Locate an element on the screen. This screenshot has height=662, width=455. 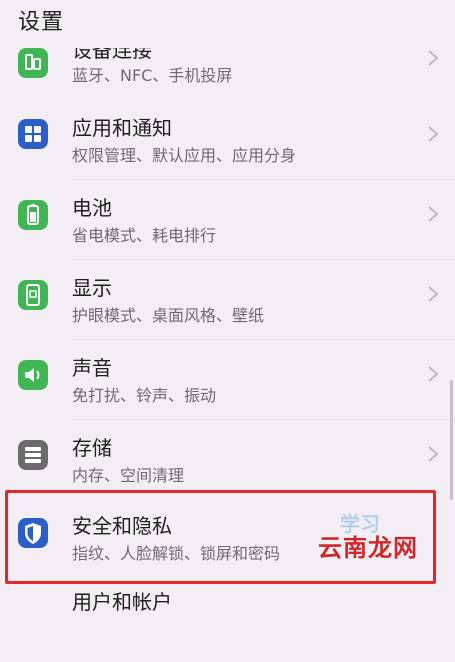
settings-item-subtitle: 护眼模式、桌面风格、壁纸 is located at coordinates (168, 315).